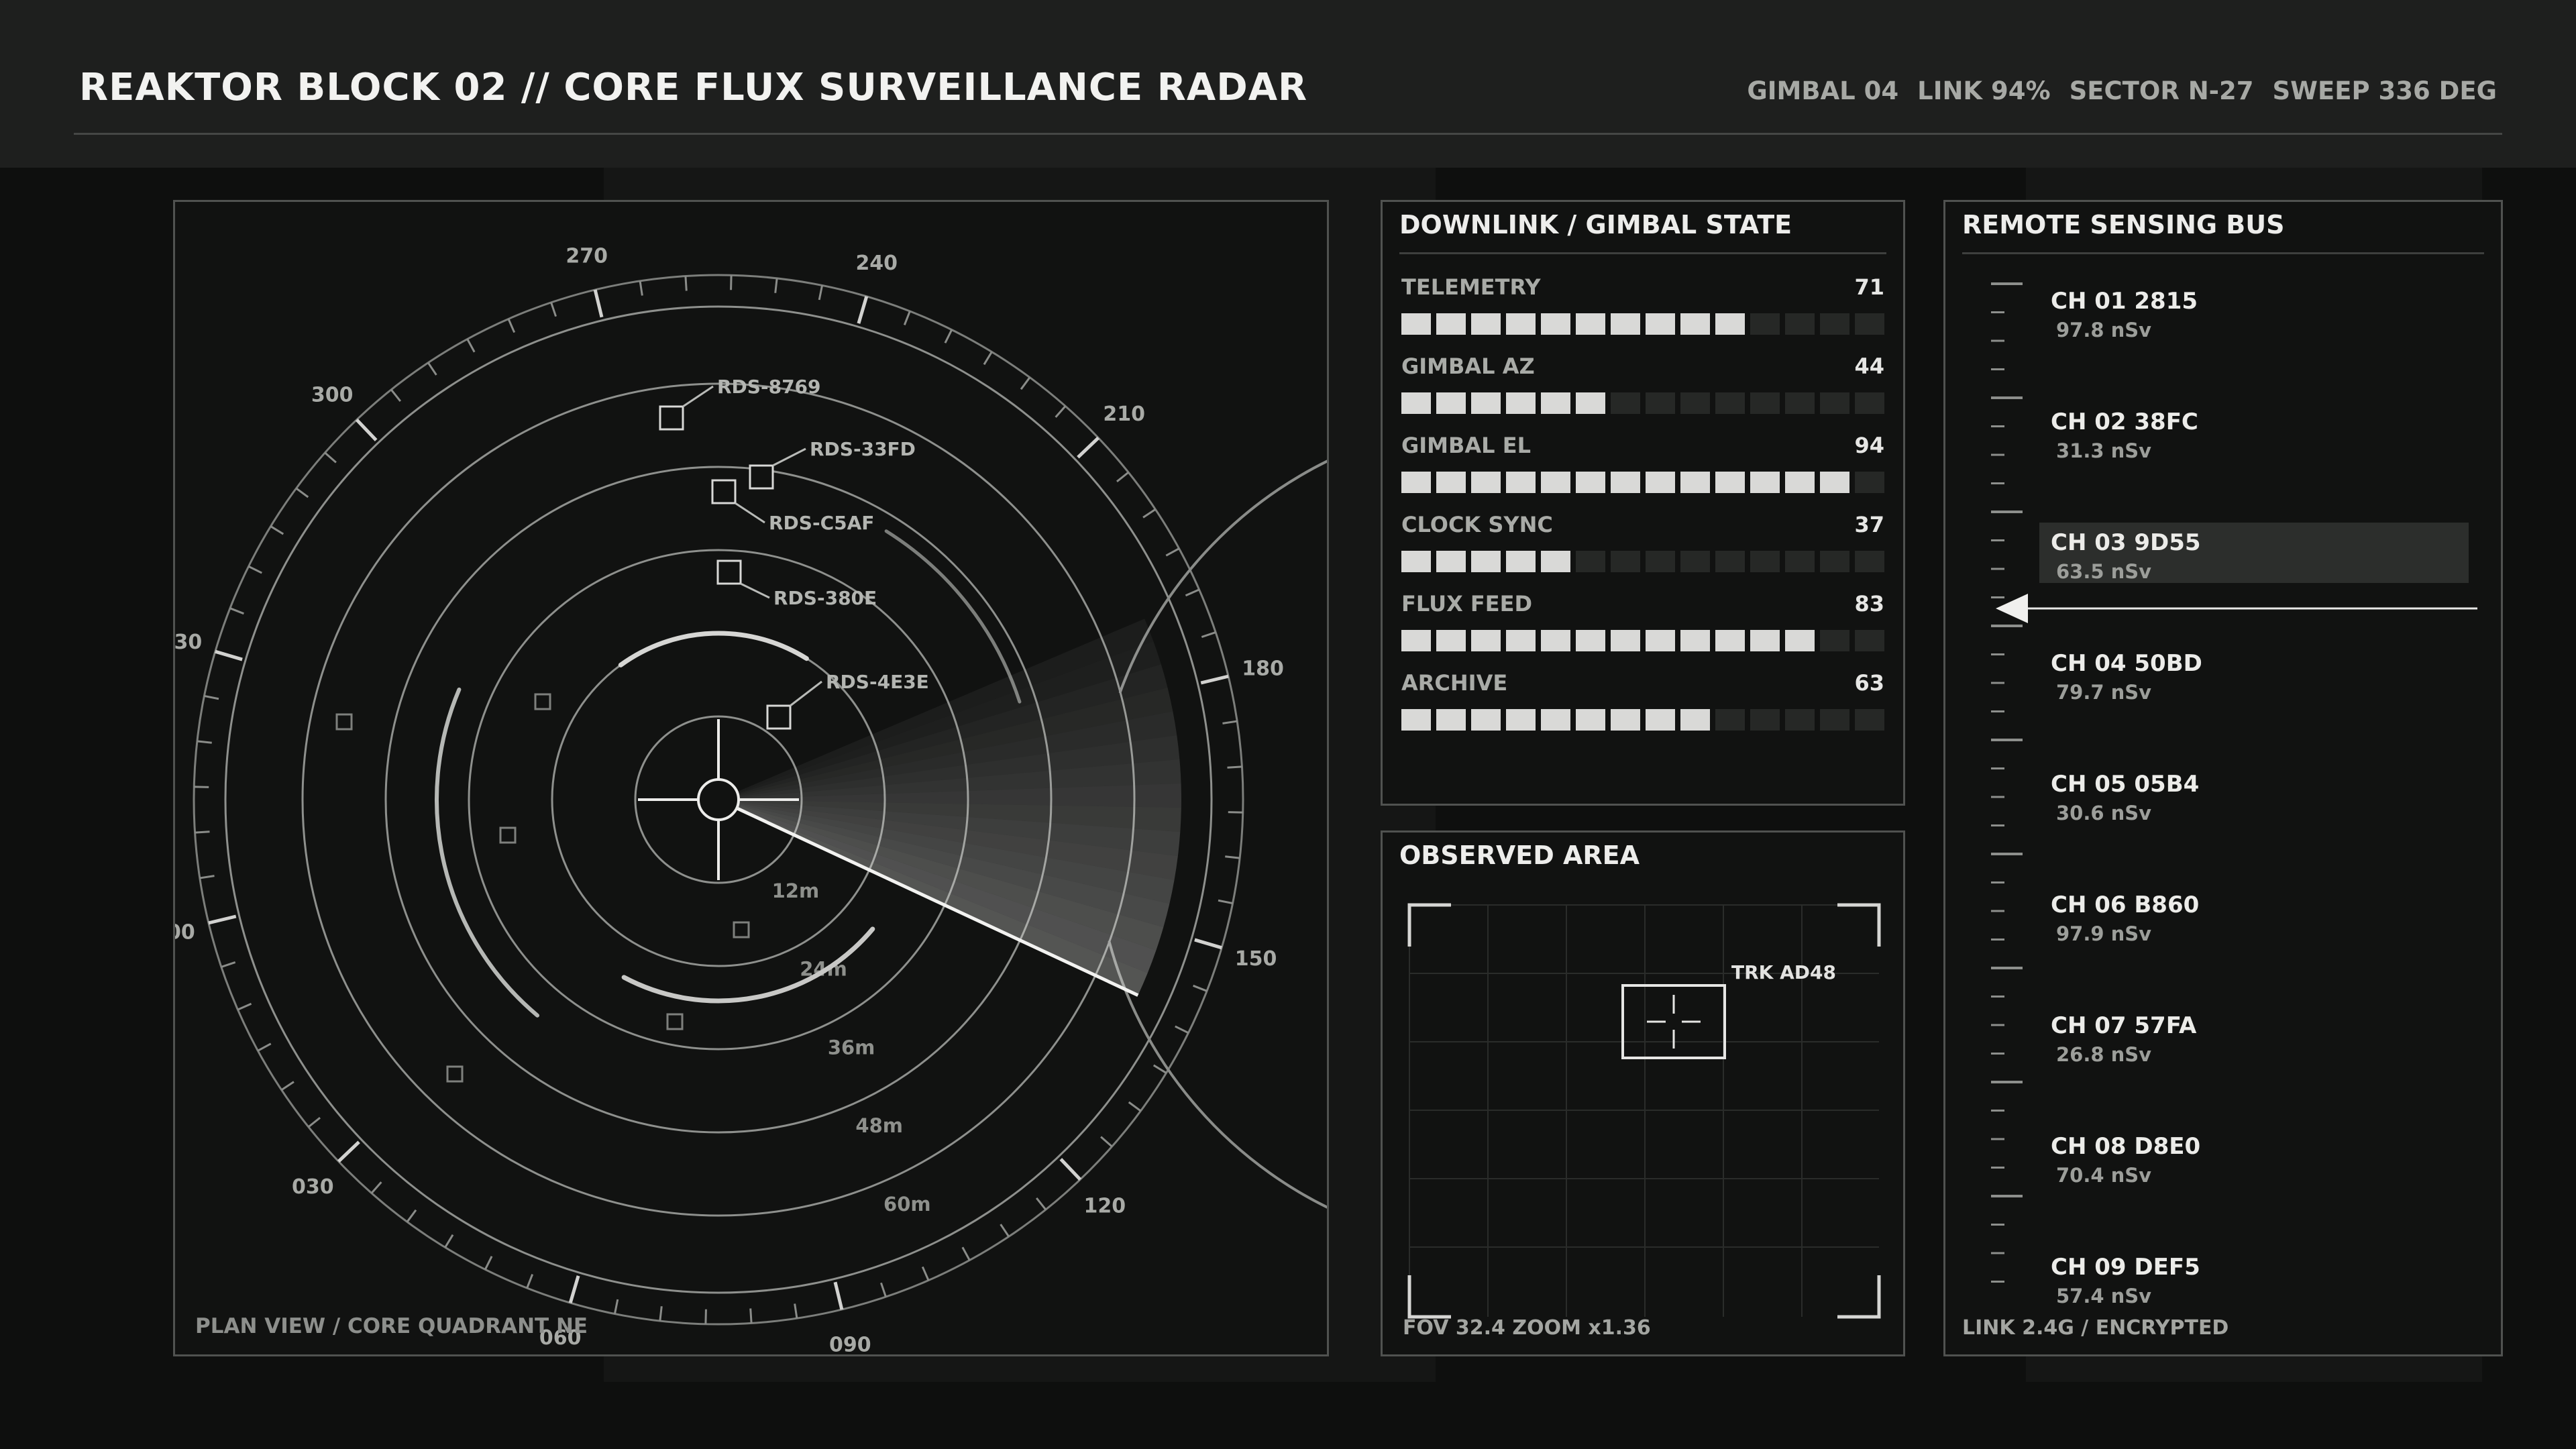 The image size is (2576, 1449). What do you see at coordinates (2265, 311) in the screenshot?
I see `channel-row: CH 01 2815 97.8 nSv` at bounding box center [2265, 311].